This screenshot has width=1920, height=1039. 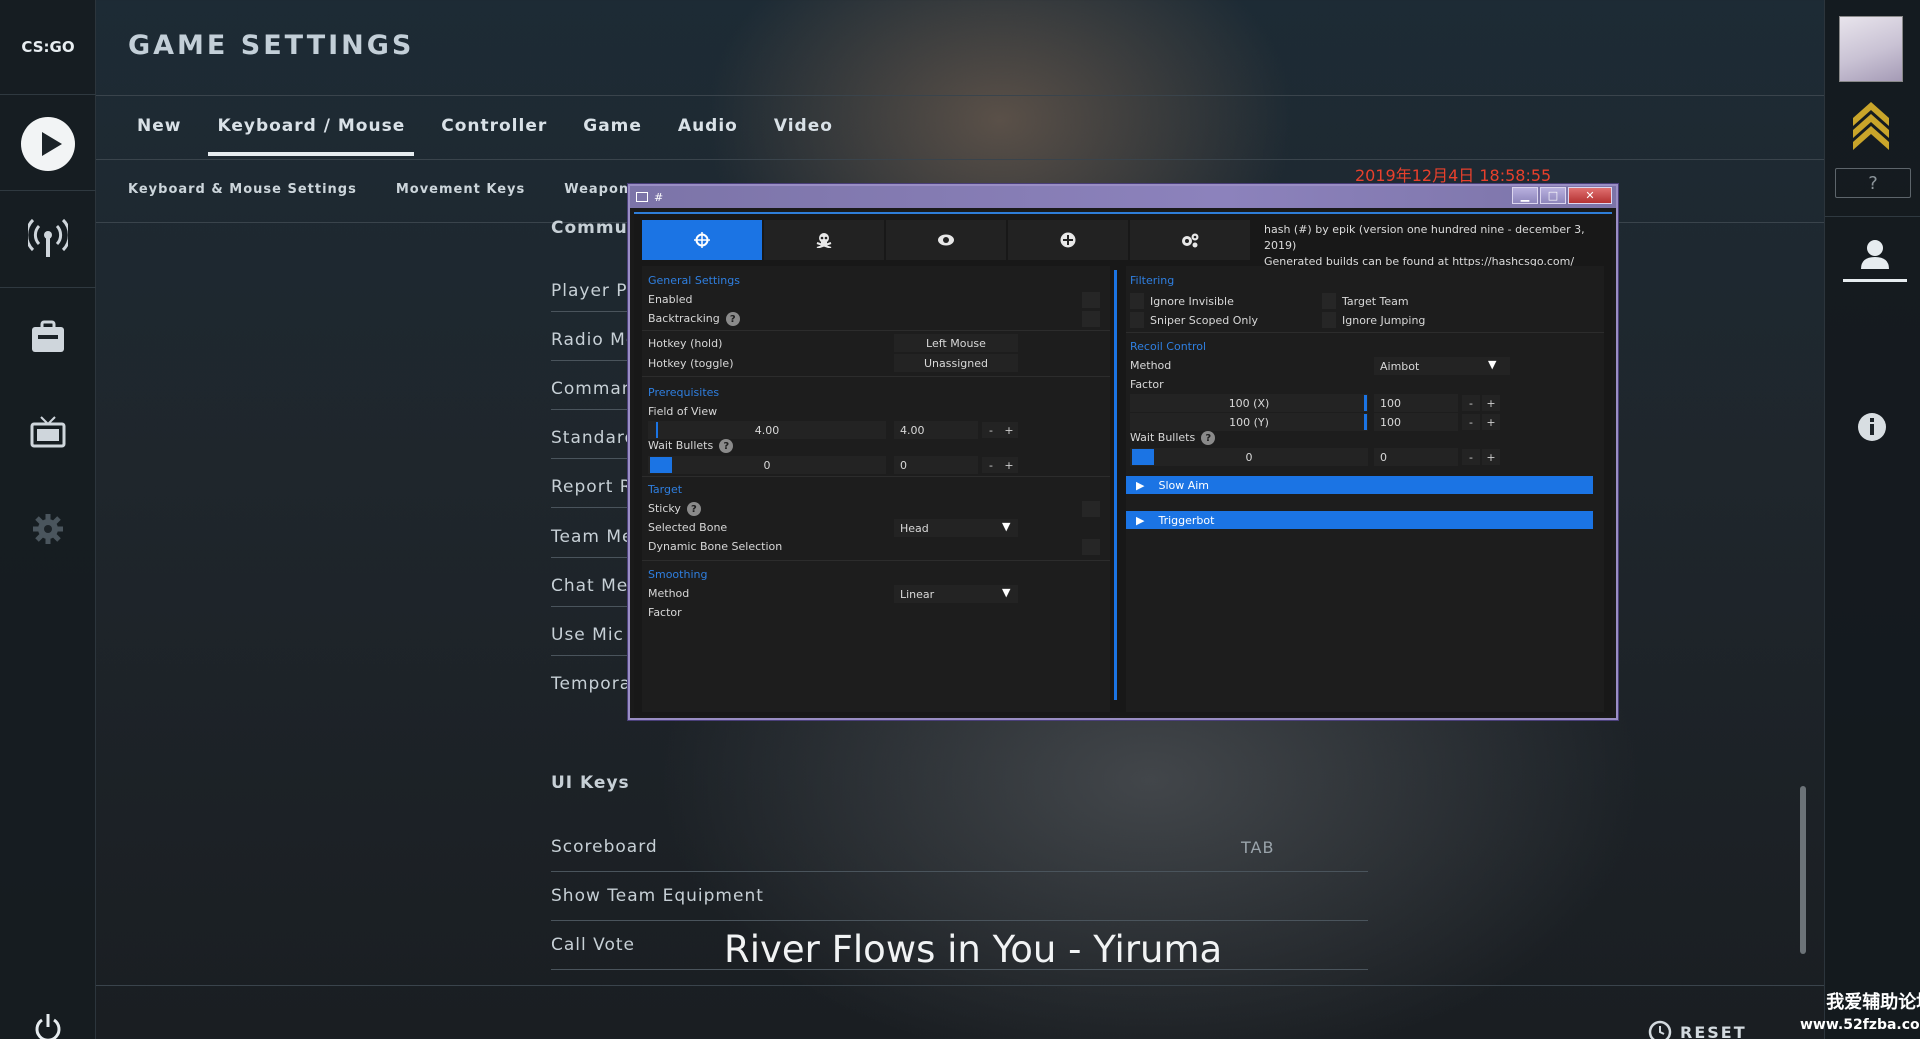 What do you see at coordinates (1871, 49) in the screenshot?
I see `avatar` at bounding box center [1871, 49].